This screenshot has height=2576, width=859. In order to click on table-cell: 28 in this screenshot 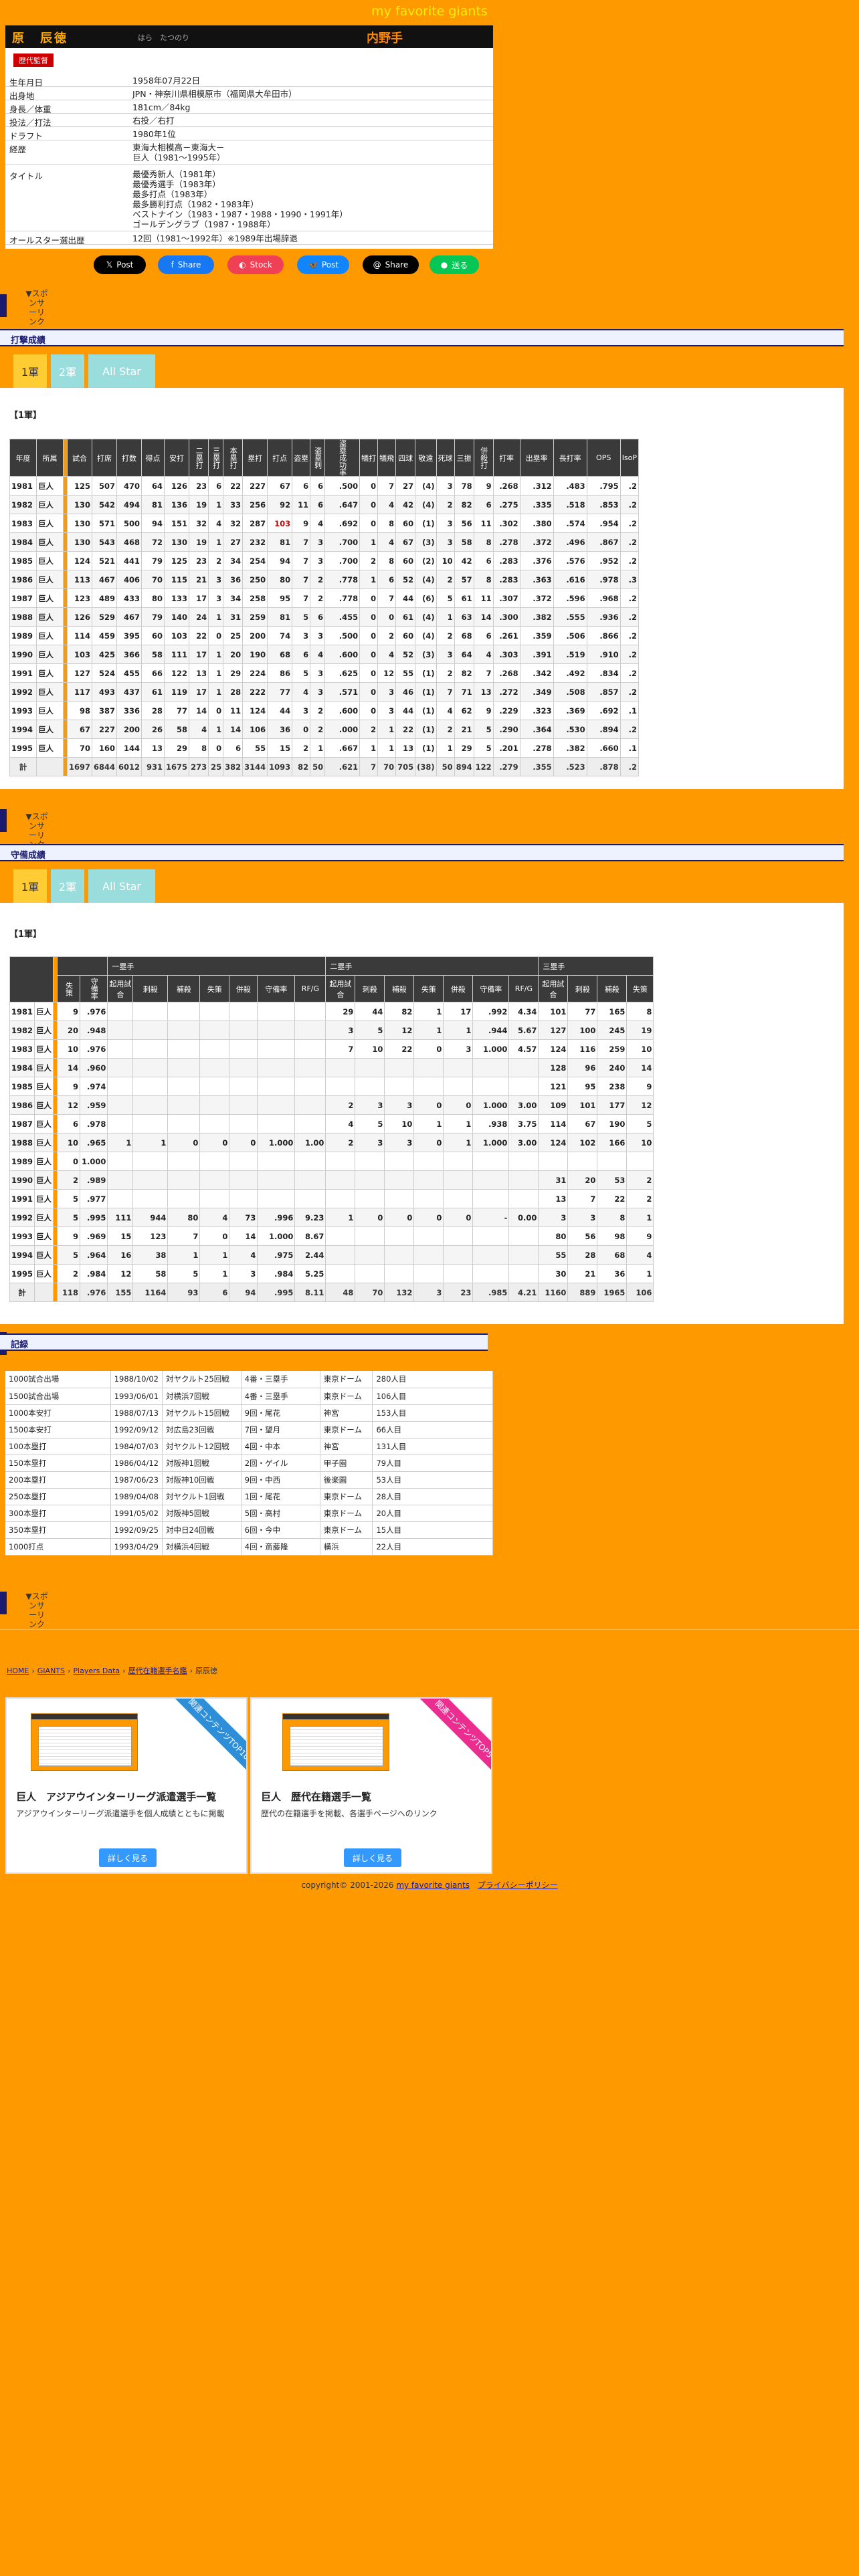, I will do `click(582, 1255)`.